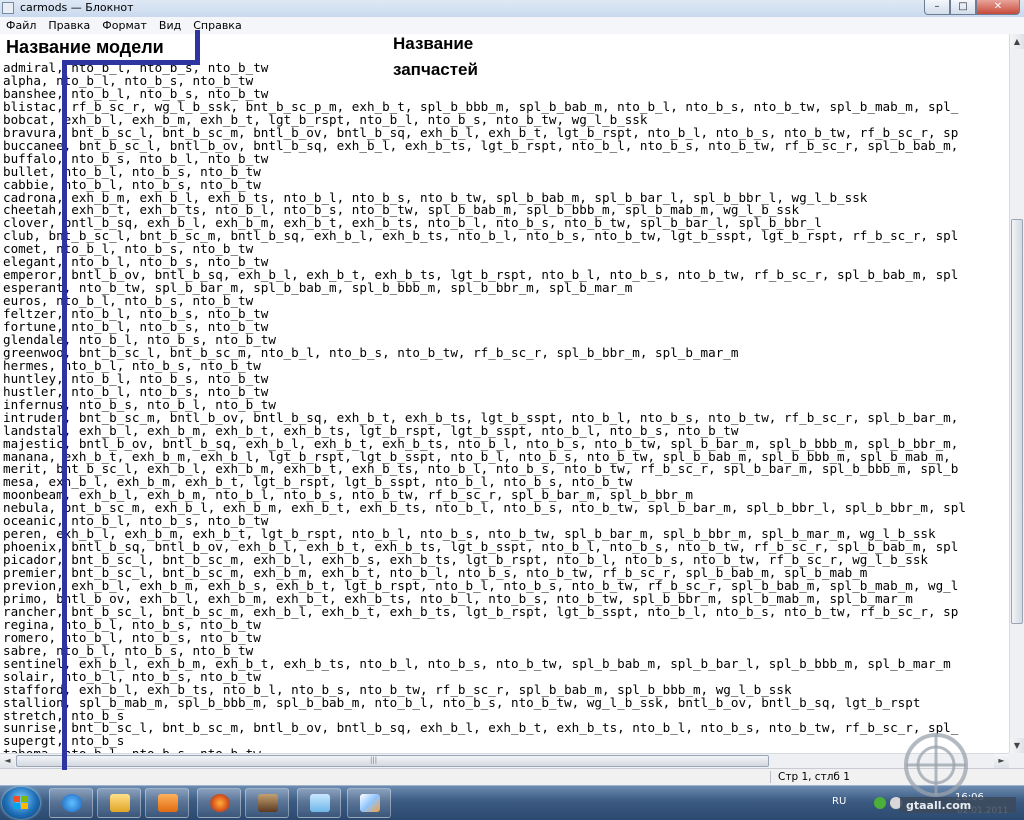  I want to click on windows-flag-icon, so click(21, 803).